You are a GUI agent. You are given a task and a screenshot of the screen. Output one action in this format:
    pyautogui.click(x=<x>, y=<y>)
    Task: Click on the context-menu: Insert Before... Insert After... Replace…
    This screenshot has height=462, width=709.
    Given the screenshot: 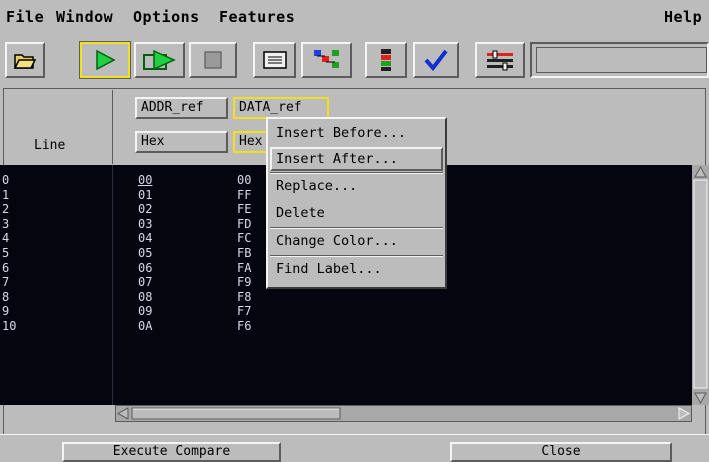 What is the action you would take?
    pyautogui.click(x=356, y=203)
    